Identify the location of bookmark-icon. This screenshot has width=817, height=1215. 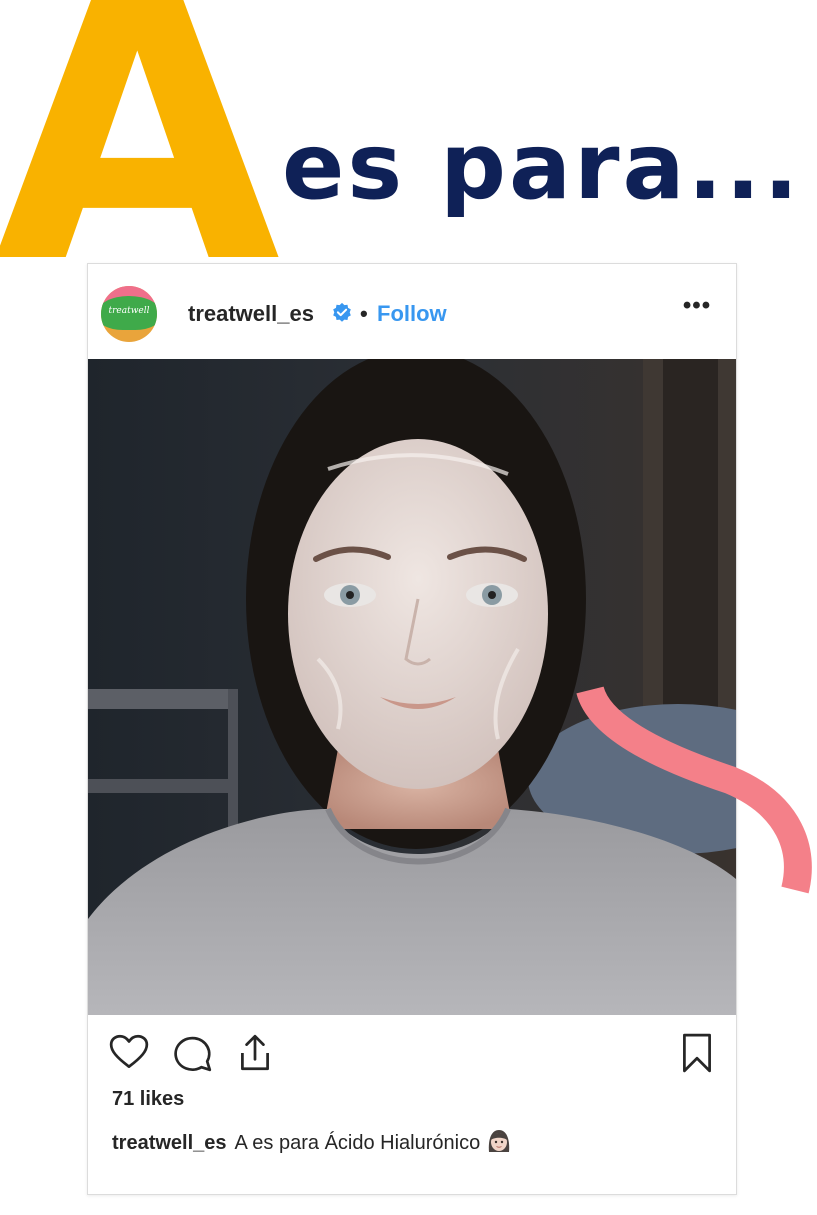
(697, 1053).